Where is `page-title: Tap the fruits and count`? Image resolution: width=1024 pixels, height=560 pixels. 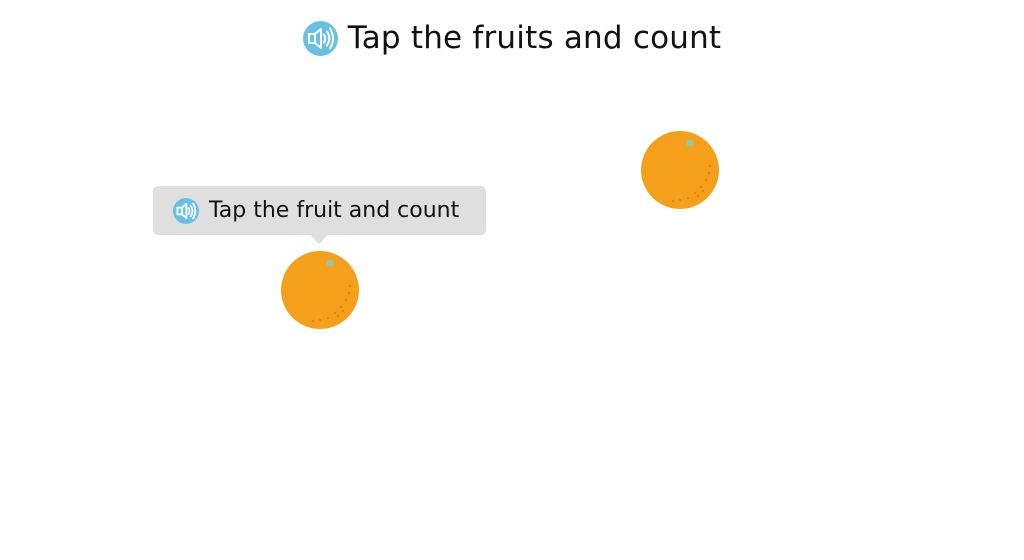 page-title: Tap the fruits and count is located at coordinates (534, 38).